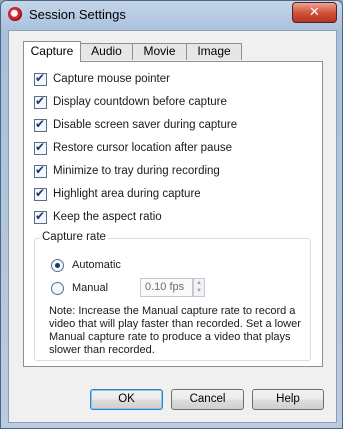  What do you see at coordinates (74, 237) in the screenshot?
I see `capture-rate-title: Capture rate` at bounding box center [74, 237].